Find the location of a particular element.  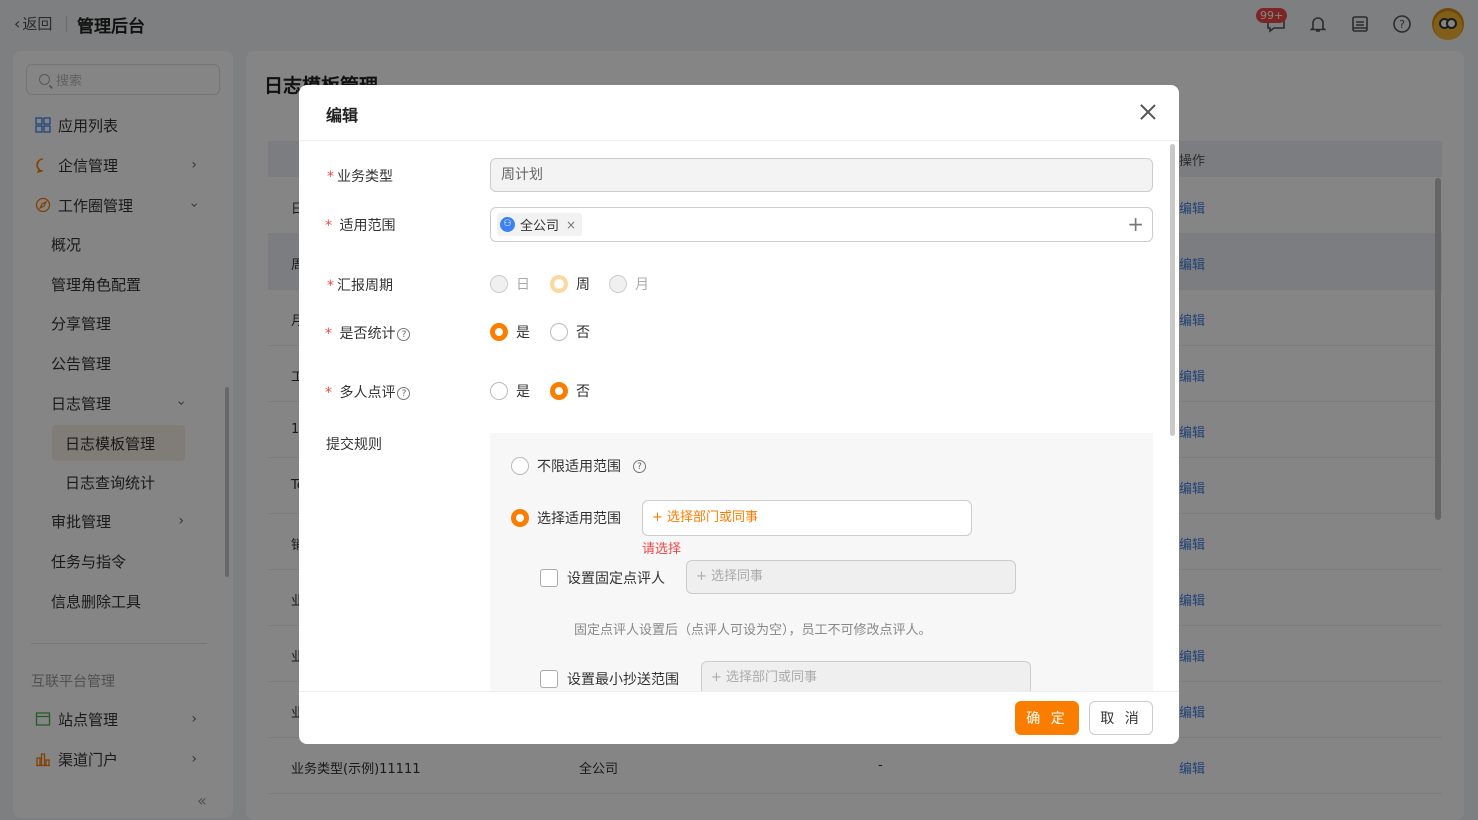

validation-error: 请选择 is located at coordinates (662, 549).